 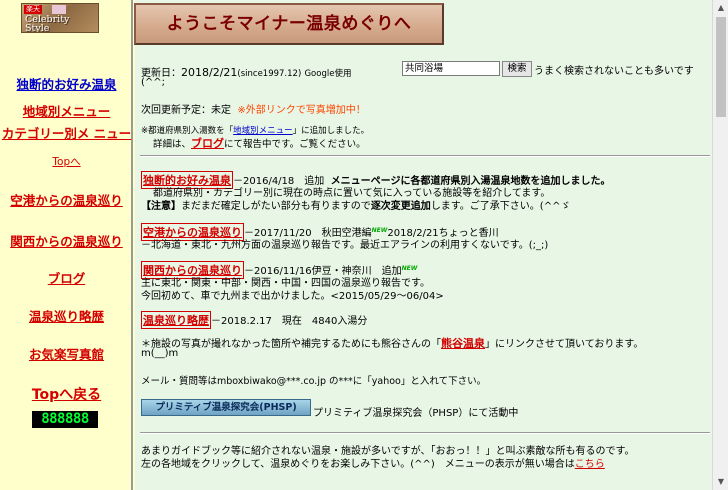 What do you see at coordinates (66, 83) in the screenshot?
I see `sidebar-item-favorite-onsen: 独断的お好み温泉` at bounding box center [66, 83].